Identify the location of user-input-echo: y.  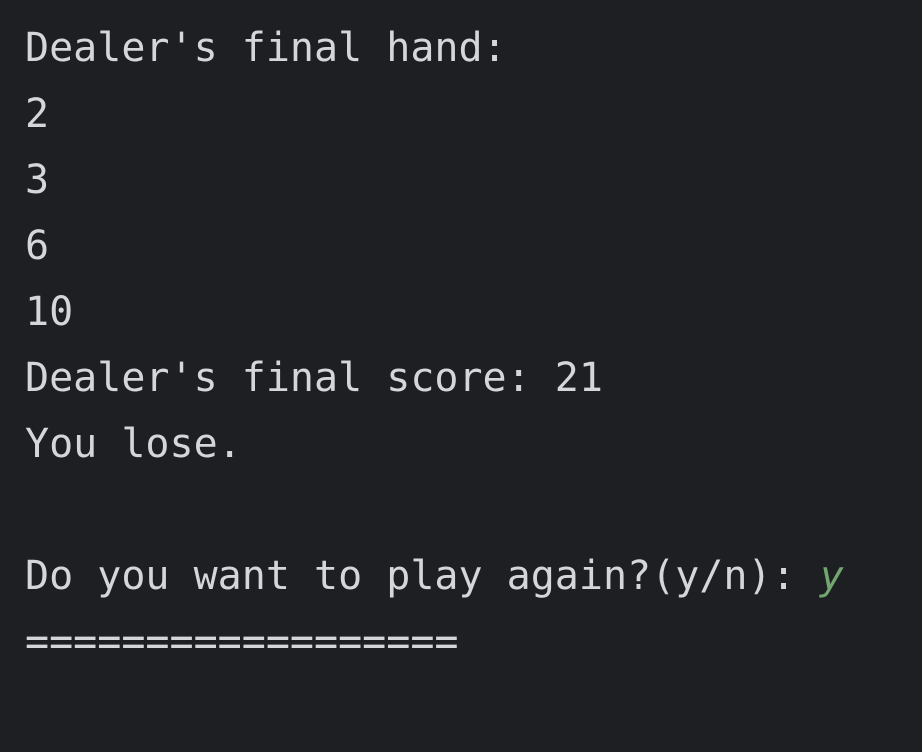
(832, 576).